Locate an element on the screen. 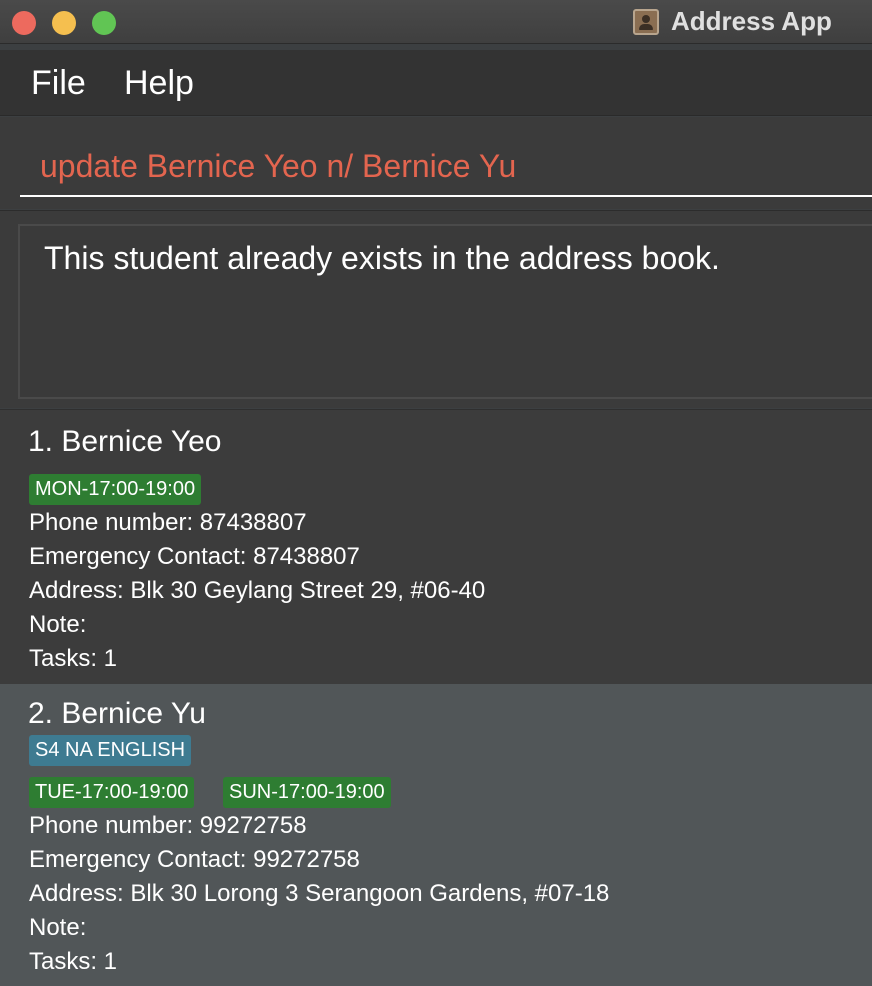 This screenshot has height=986, width=872. window-titlebar: Address App is located at coordinates (436, 22).